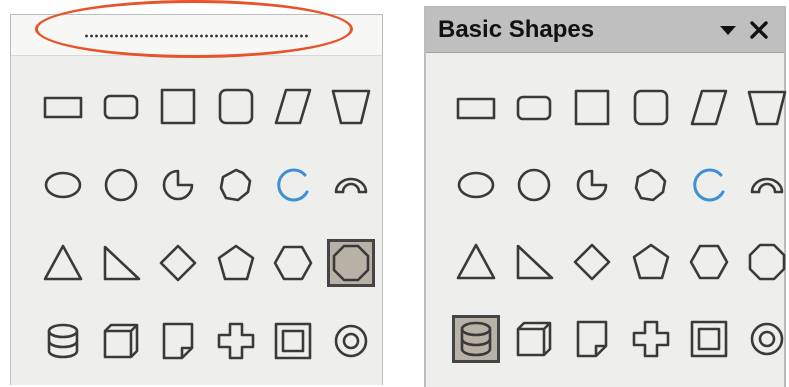  I want to click on can-icon, so click(63, 341).